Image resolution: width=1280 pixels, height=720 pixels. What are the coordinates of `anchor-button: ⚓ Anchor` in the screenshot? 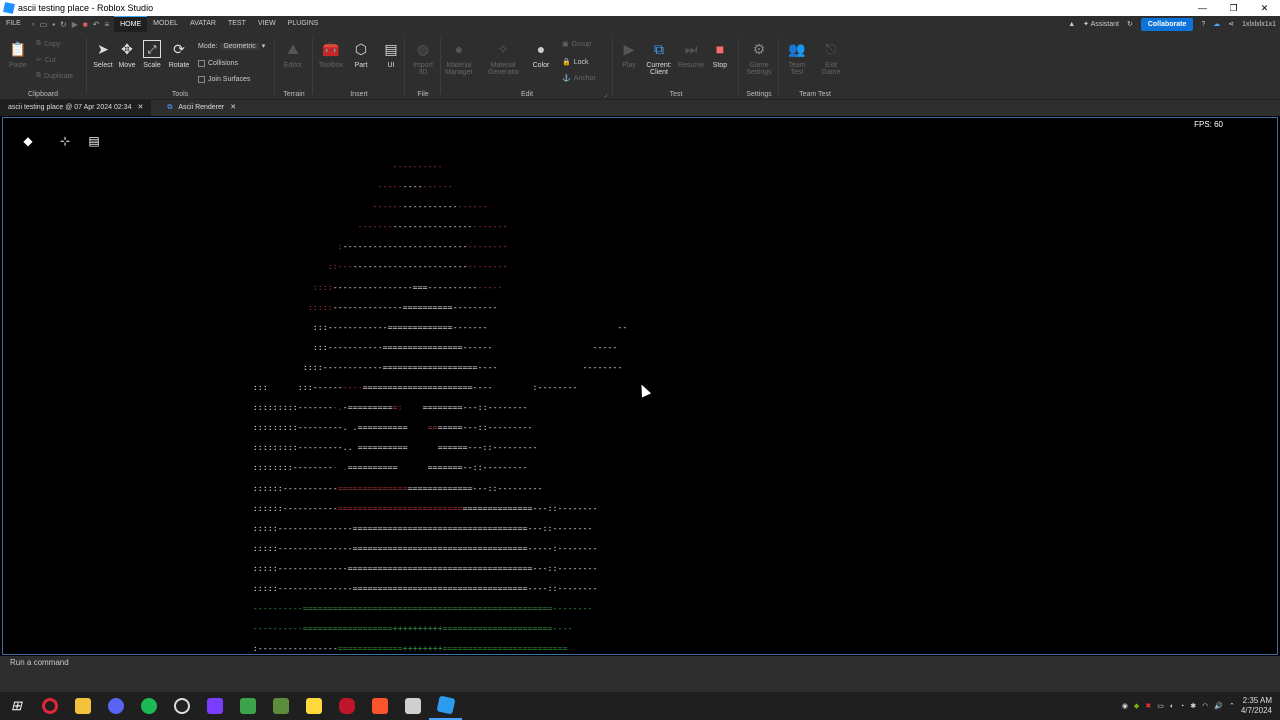 It's located at (579, 78).